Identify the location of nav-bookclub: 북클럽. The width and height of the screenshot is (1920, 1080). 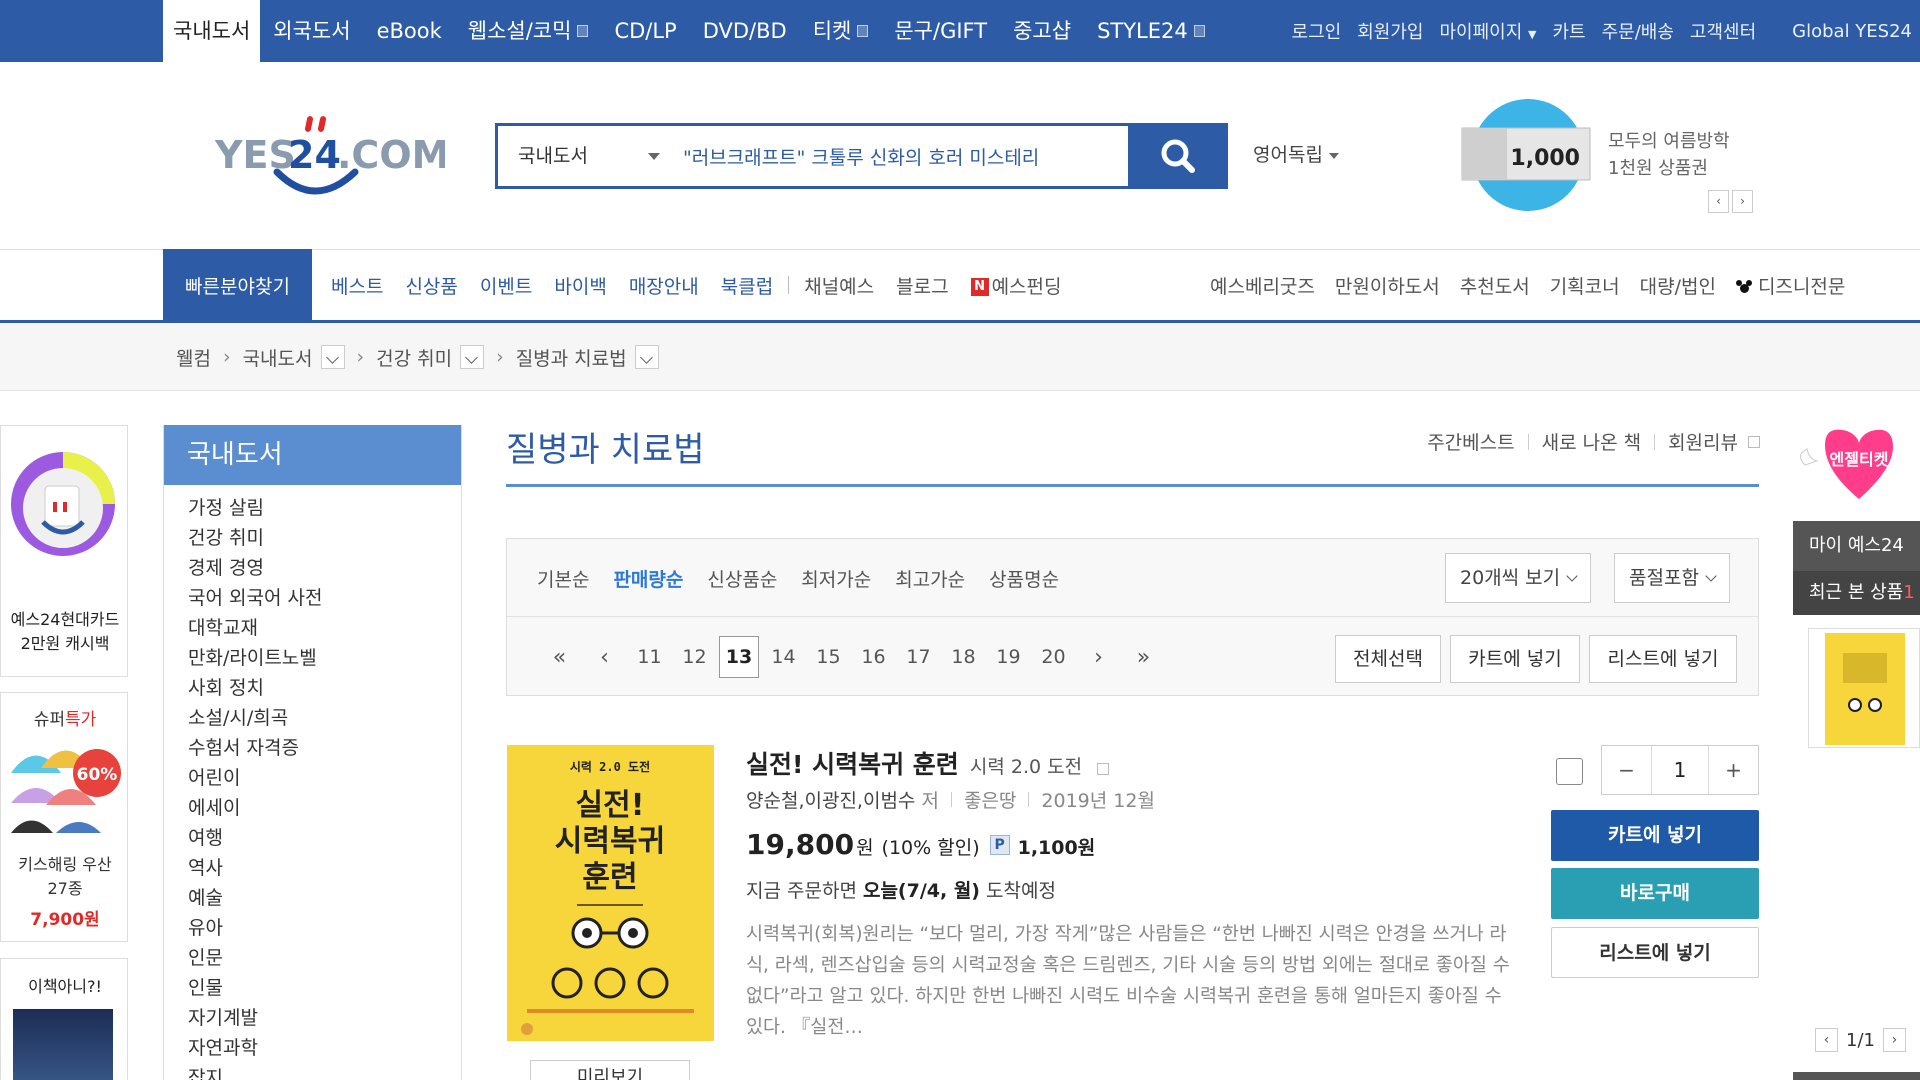
(747, 285).